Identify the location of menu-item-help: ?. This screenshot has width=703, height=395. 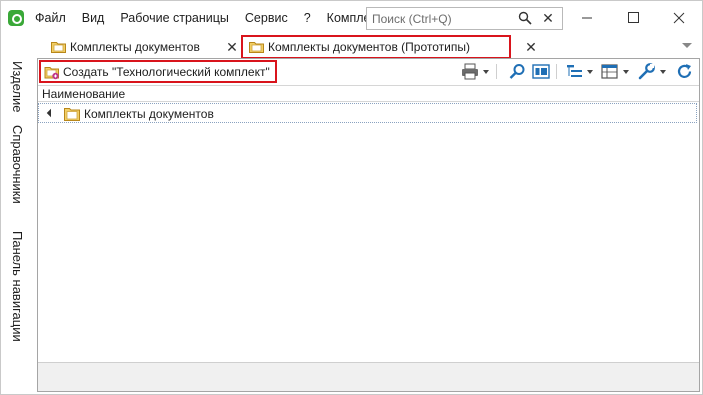
(307, 18).